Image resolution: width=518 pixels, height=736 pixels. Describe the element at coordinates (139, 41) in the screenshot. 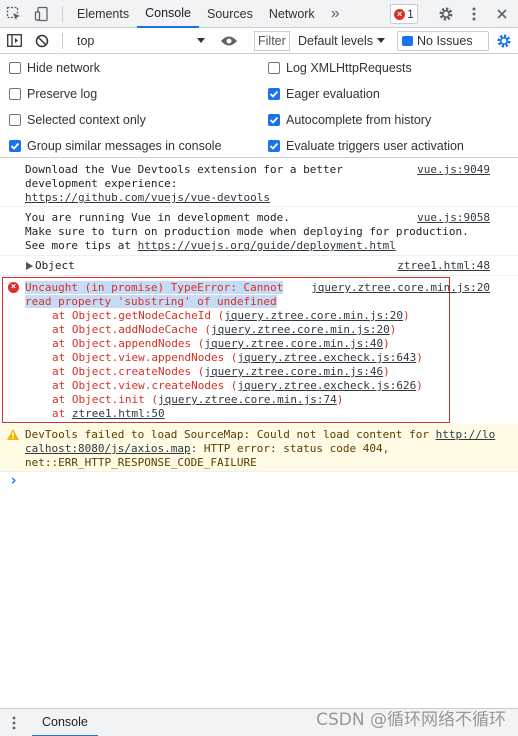

I see `context-selector: top` at that location.